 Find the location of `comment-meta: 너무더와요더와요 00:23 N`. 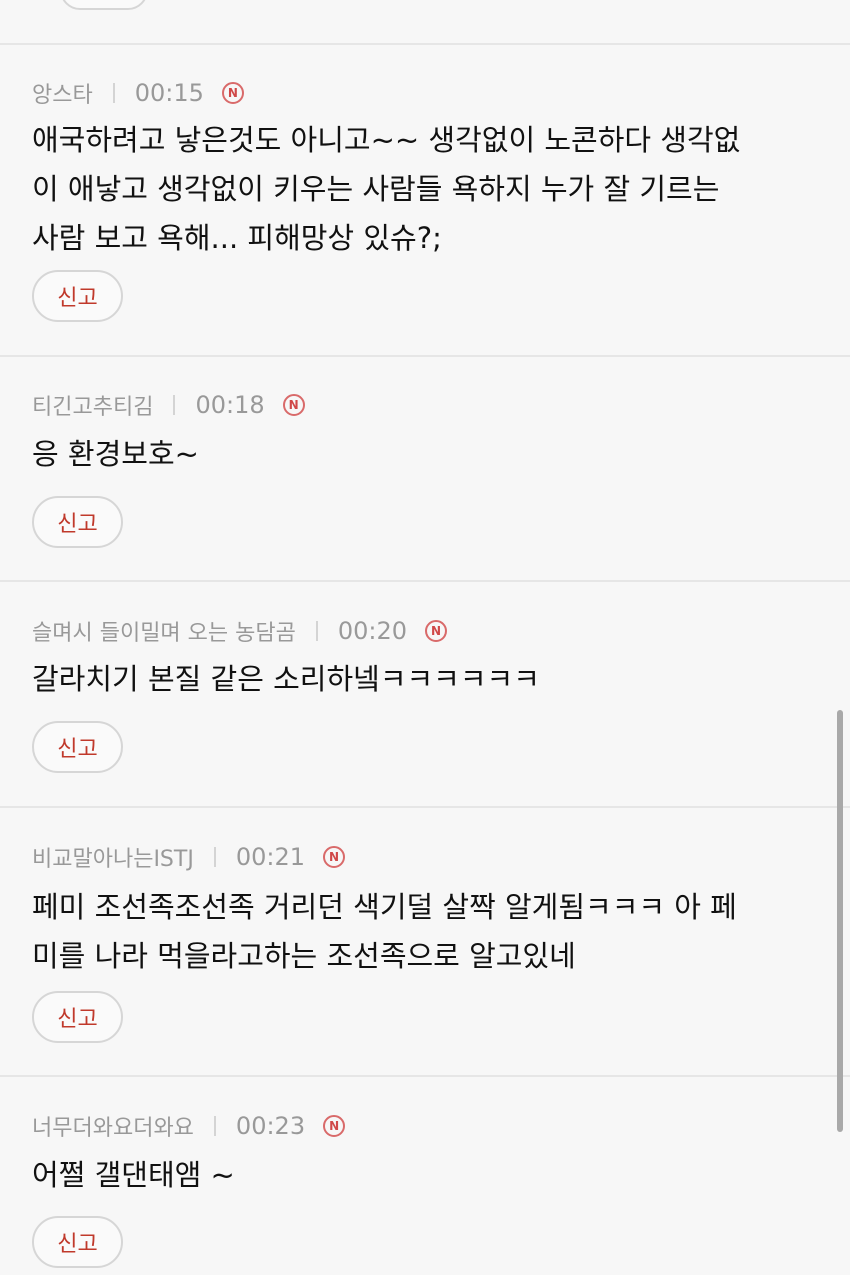

comment-meta: 너무더와요더와요 00:23 N is located at coordinates (189, 1126).